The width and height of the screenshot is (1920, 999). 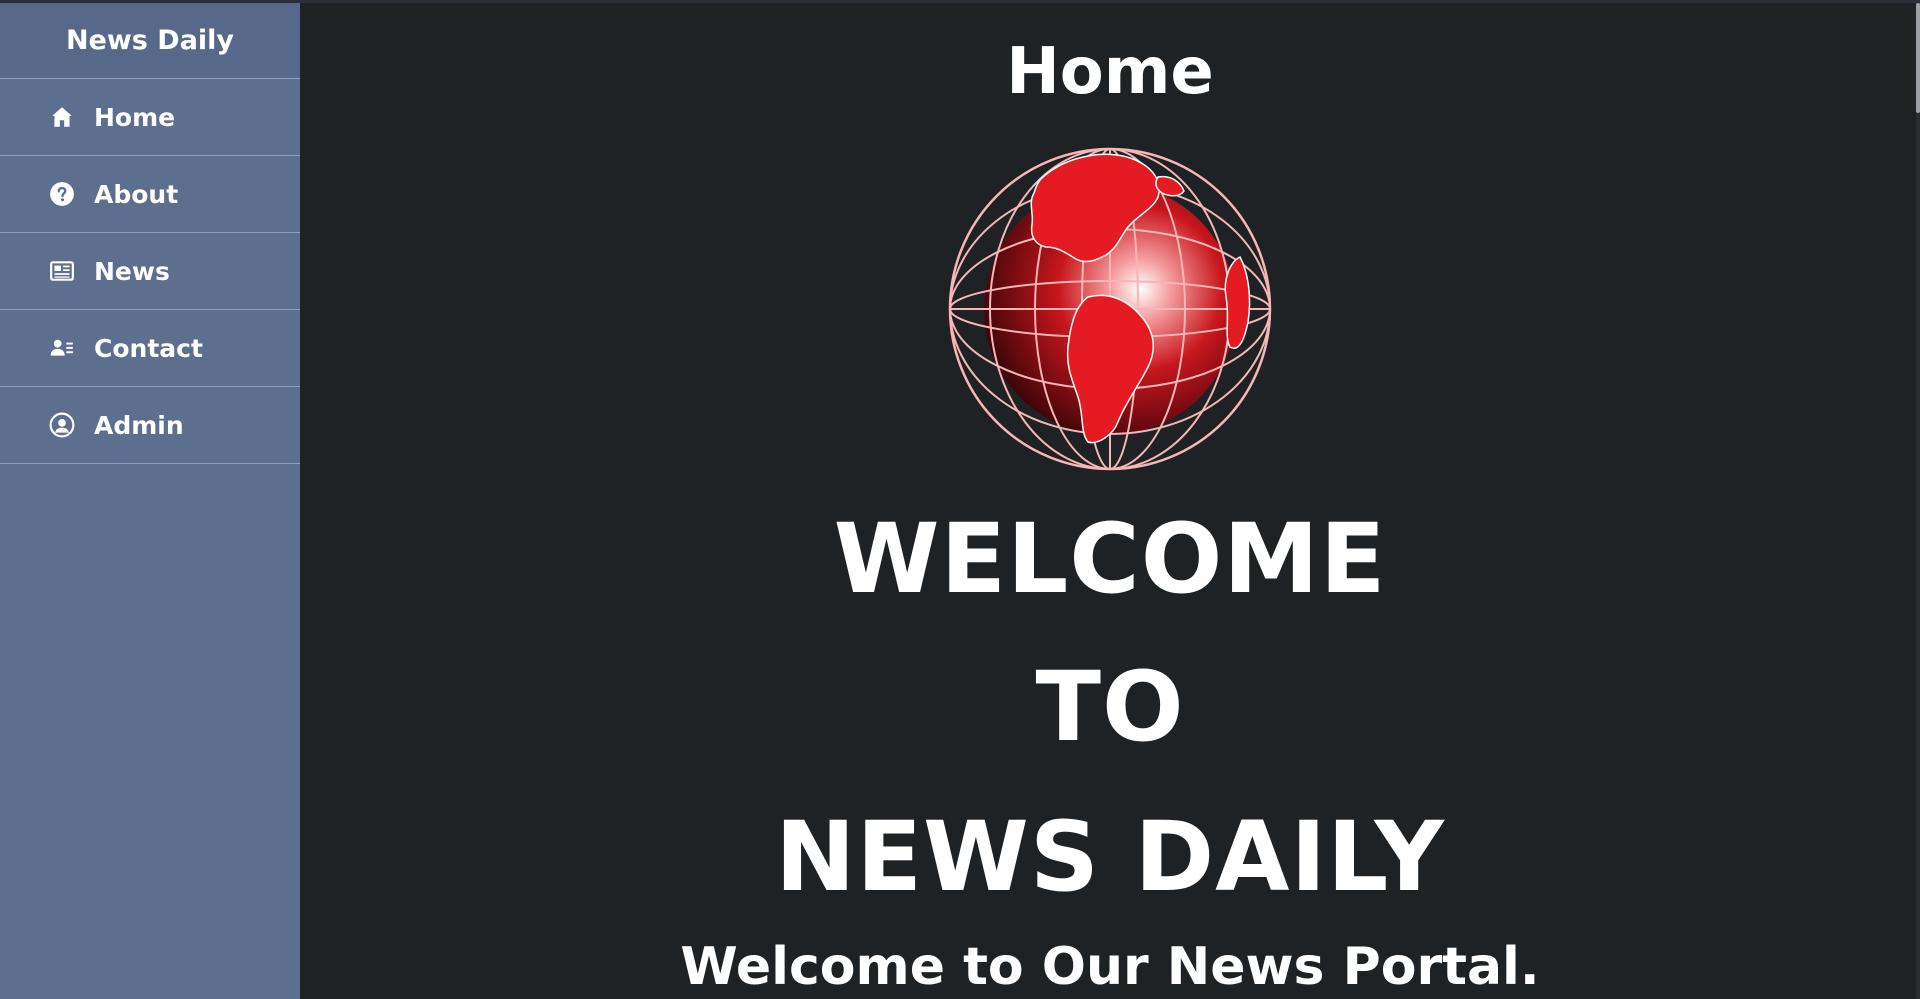 I want to click on sidebar-item-label: About, so click(x=136, y=194).